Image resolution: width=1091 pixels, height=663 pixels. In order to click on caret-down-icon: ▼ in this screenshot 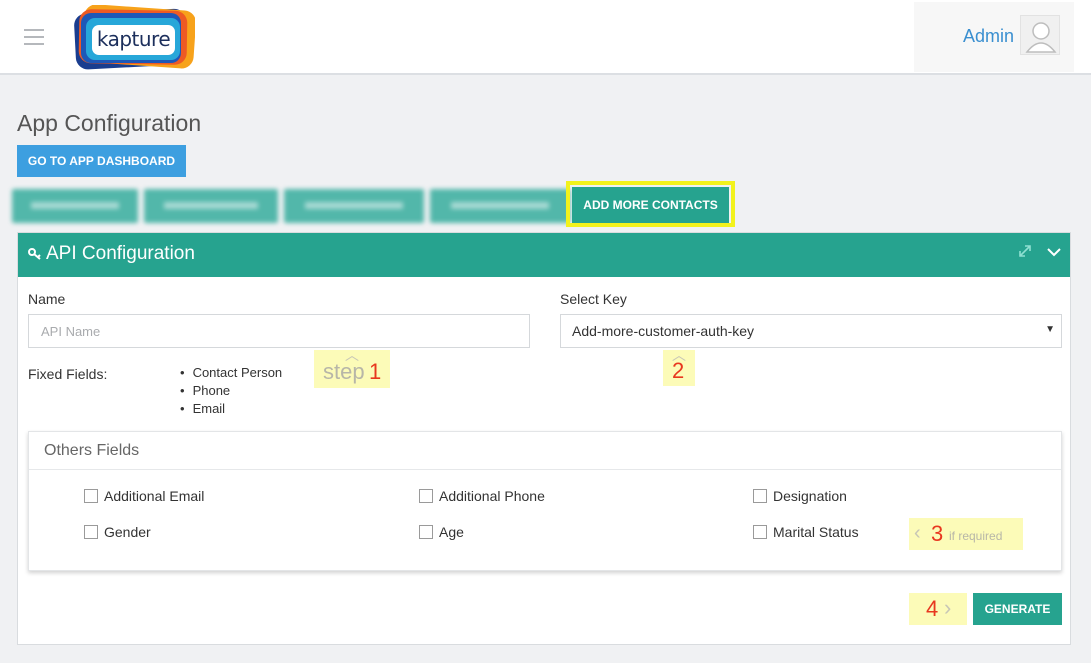, I will do `click(1050, 329)`.